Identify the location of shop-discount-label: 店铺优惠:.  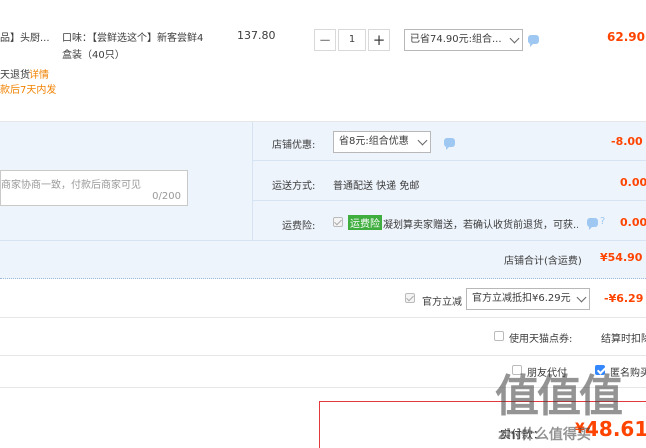
(294, 145).